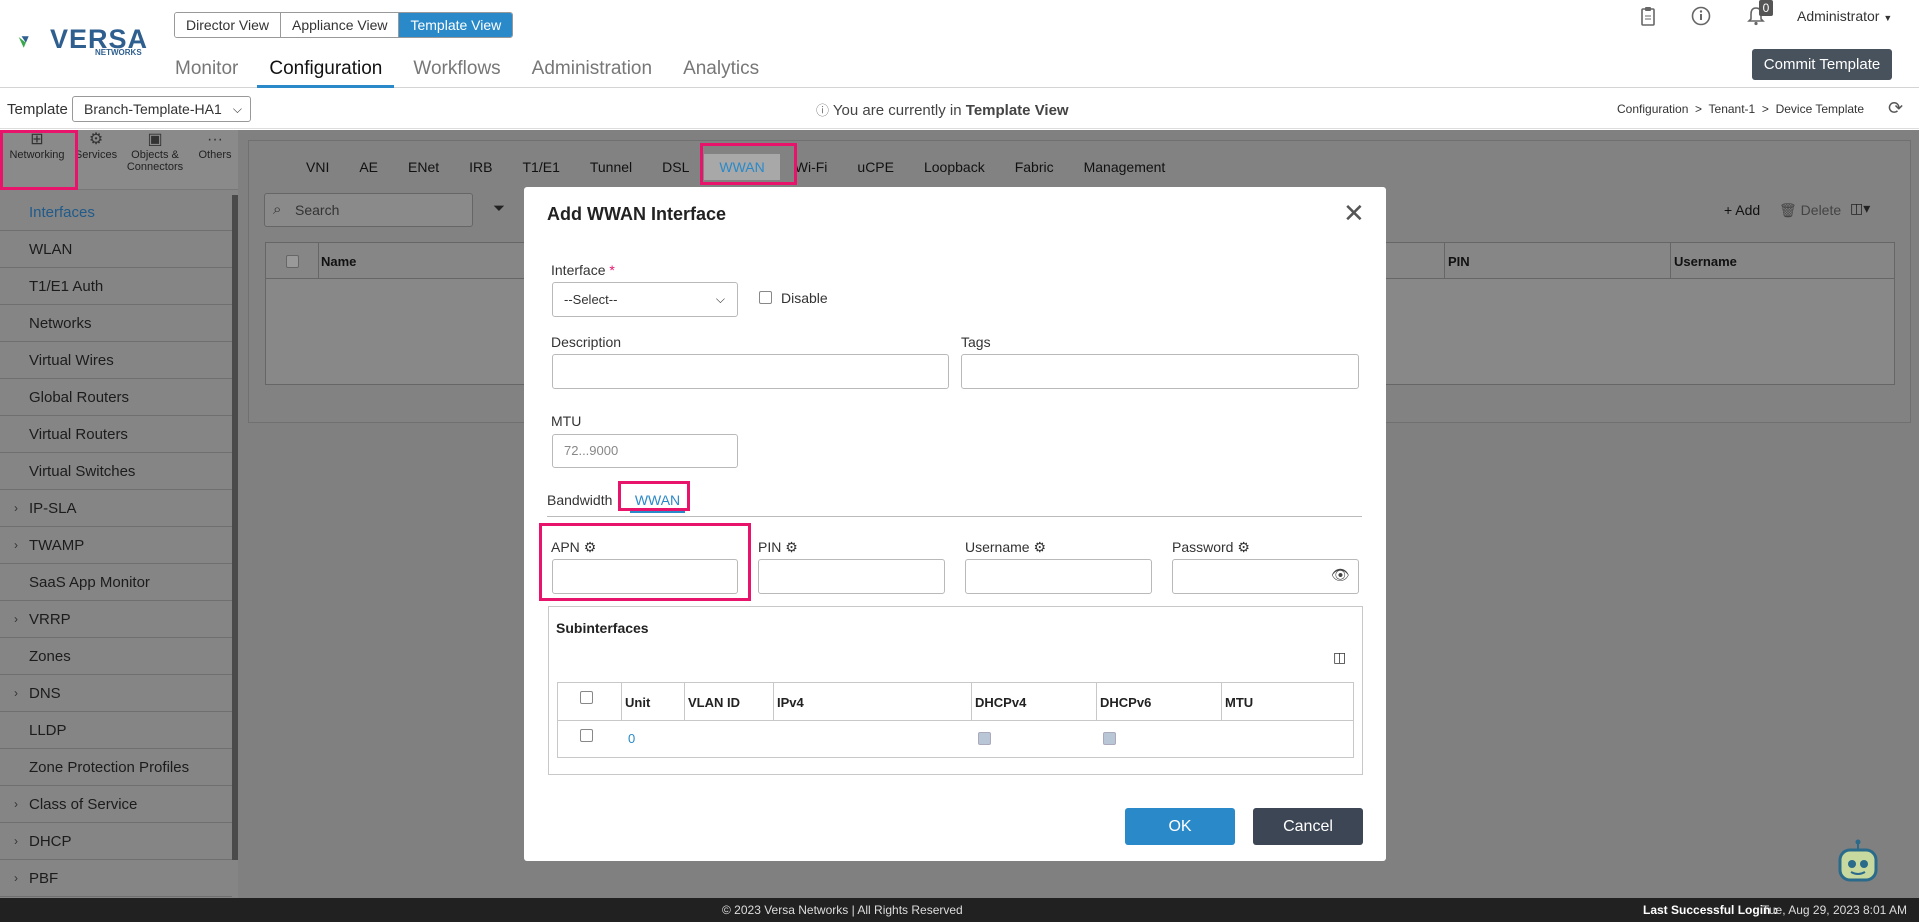 The height and width of the screenshot is (922, 1919). I want to click on view-info: ⓘ You are currently in Template View, so click(942, 109).